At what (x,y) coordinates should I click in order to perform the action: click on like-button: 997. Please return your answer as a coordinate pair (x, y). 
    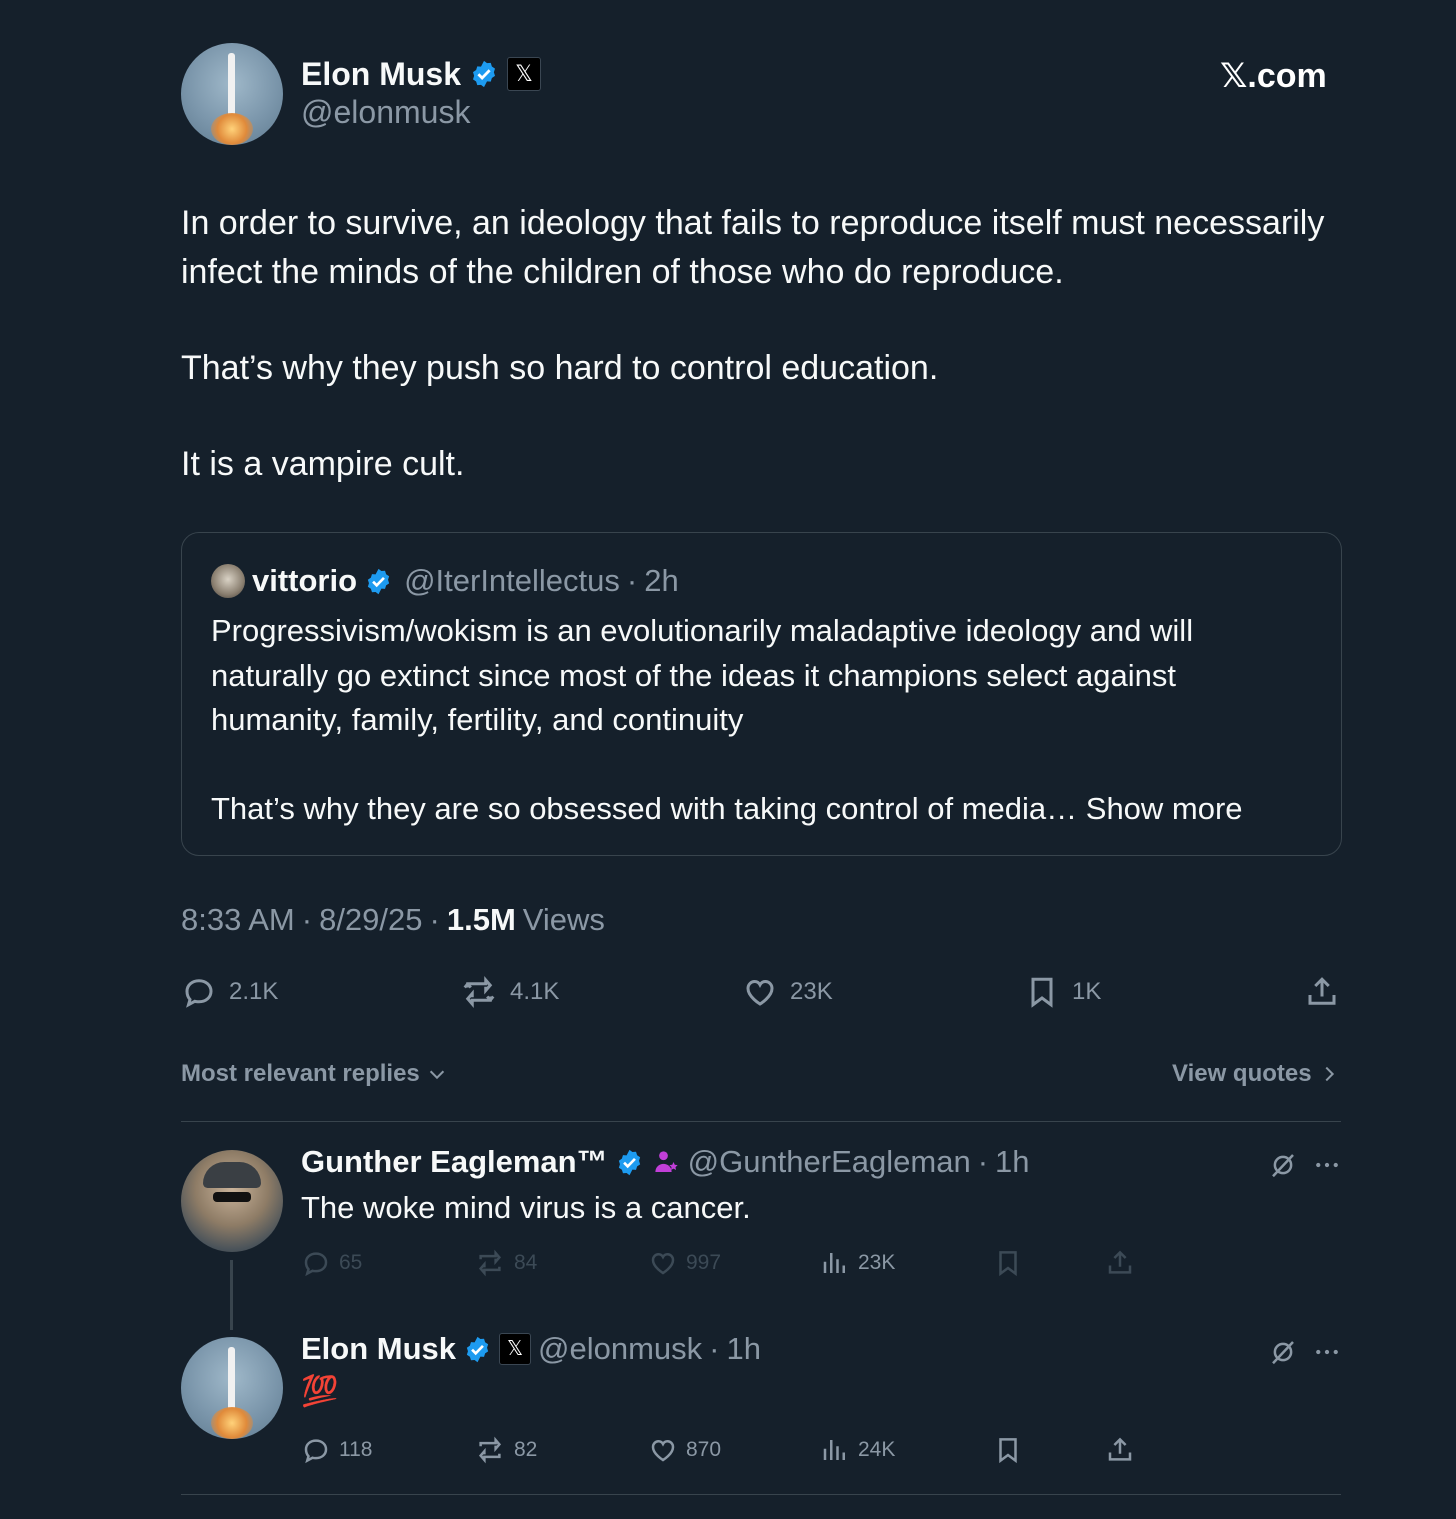
    Looking at the image, I should click on (684, 1263).